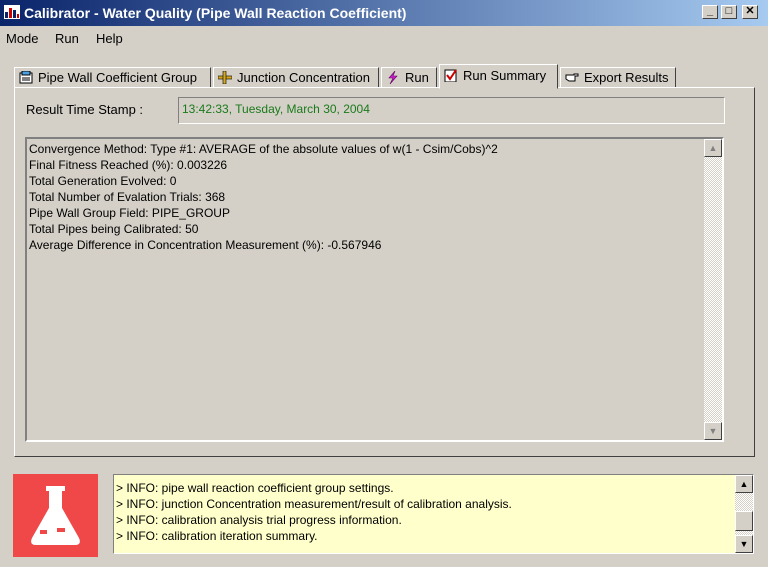  Describe the element at coordinates (744, 521) in the screenshot. I see `log-scroll-thumb` at that location.